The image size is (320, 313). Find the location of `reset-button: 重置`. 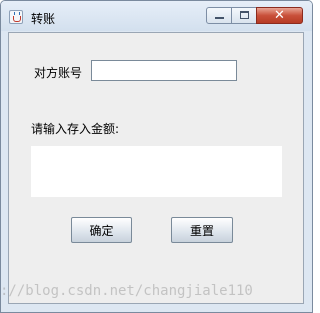

reset-button: 重置 is located at coordinates (202, 230).